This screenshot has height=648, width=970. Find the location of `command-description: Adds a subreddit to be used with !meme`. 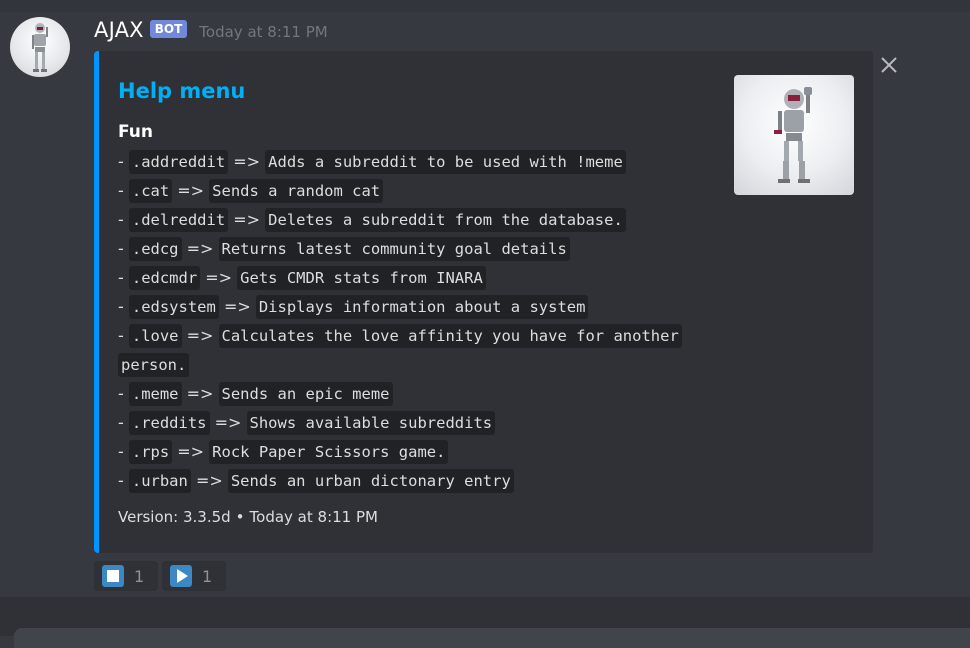

command-description: Adds a subreddit to be used with !meme is located at coordinates (445, 162).